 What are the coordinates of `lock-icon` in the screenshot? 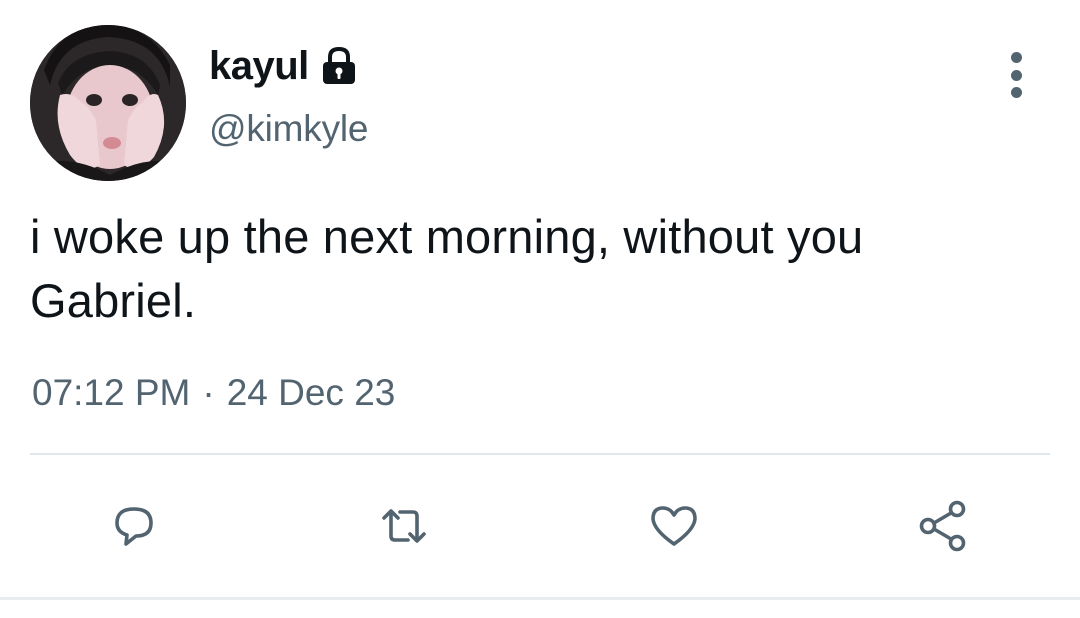 It's located at (339, 66).